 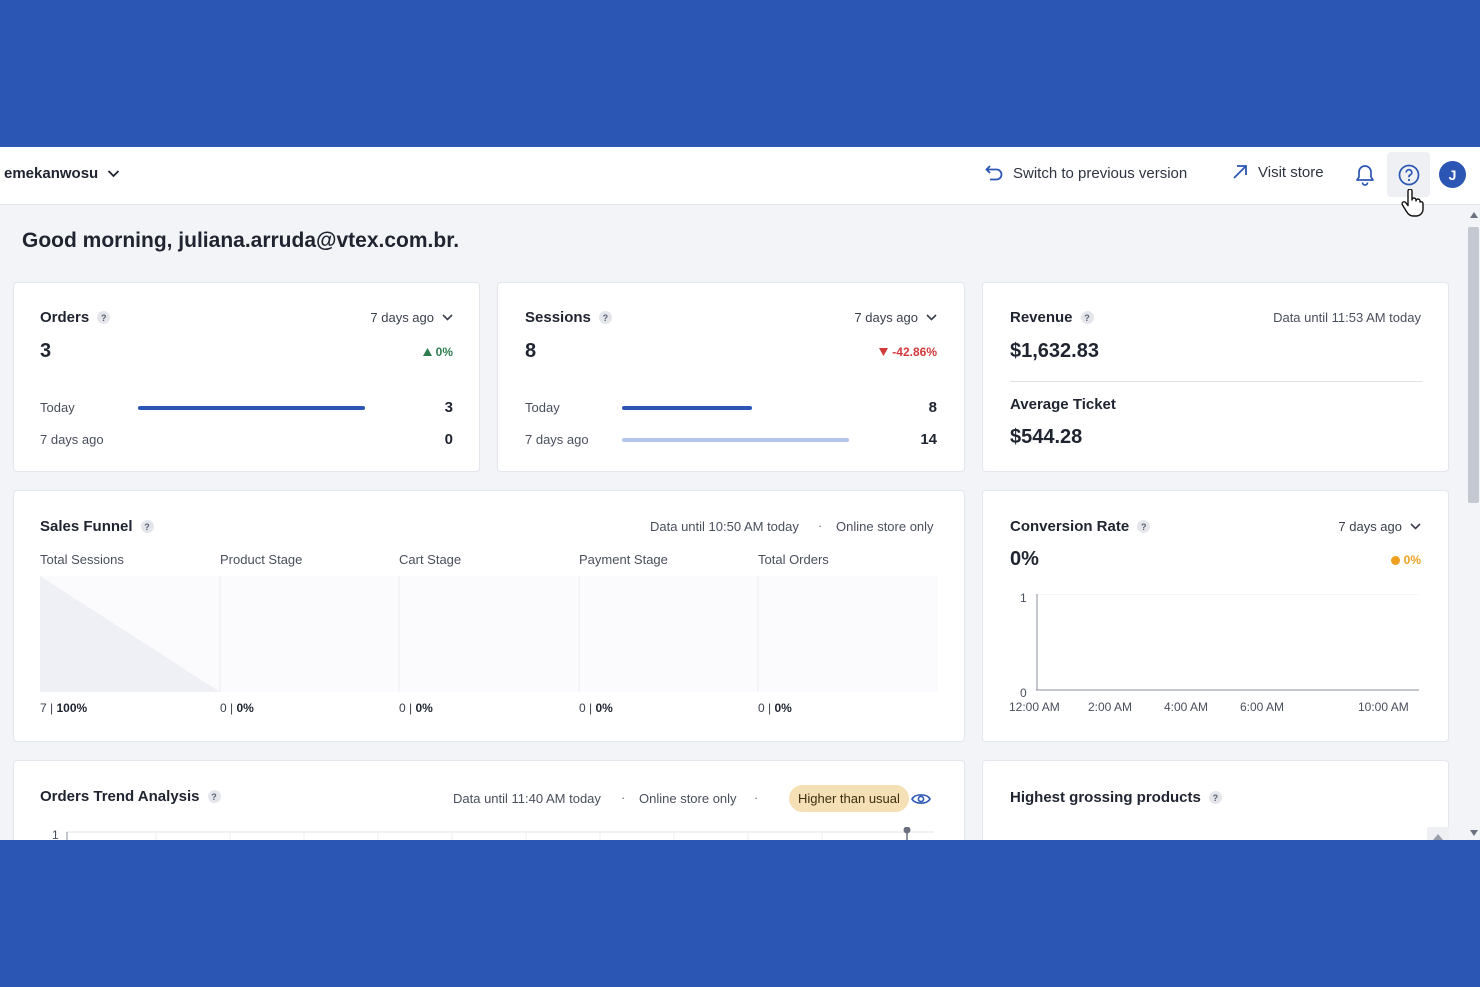 What do you see at coordinates (51, 173) in the screenshot?
I see `account-name: emekanwosu` at bounding box center [51, 173].